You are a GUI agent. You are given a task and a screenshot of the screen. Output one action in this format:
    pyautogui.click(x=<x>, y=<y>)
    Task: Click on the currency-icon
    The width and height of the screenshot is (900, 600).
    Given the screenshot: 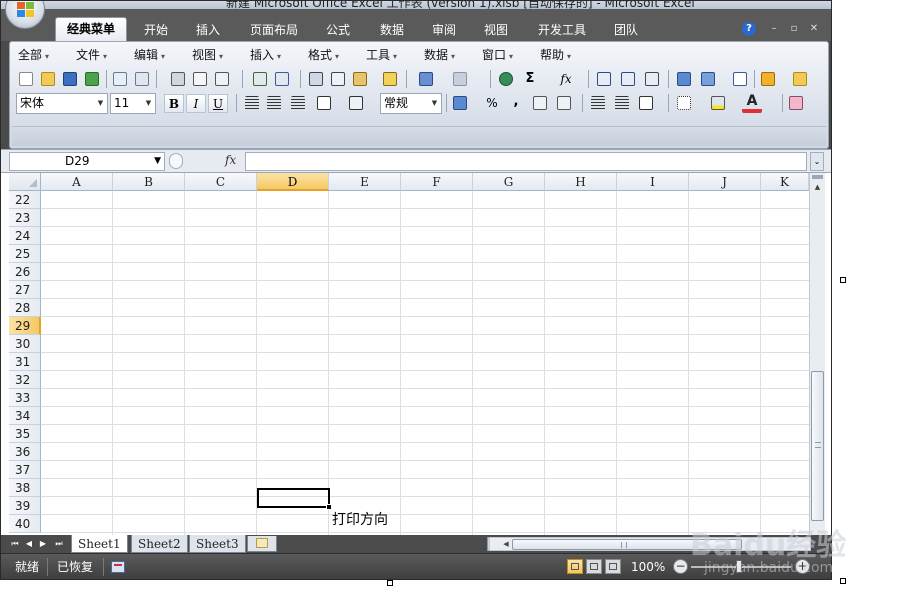 What is the action you would take?
    pyautogui.click(x=460, y=103)
    